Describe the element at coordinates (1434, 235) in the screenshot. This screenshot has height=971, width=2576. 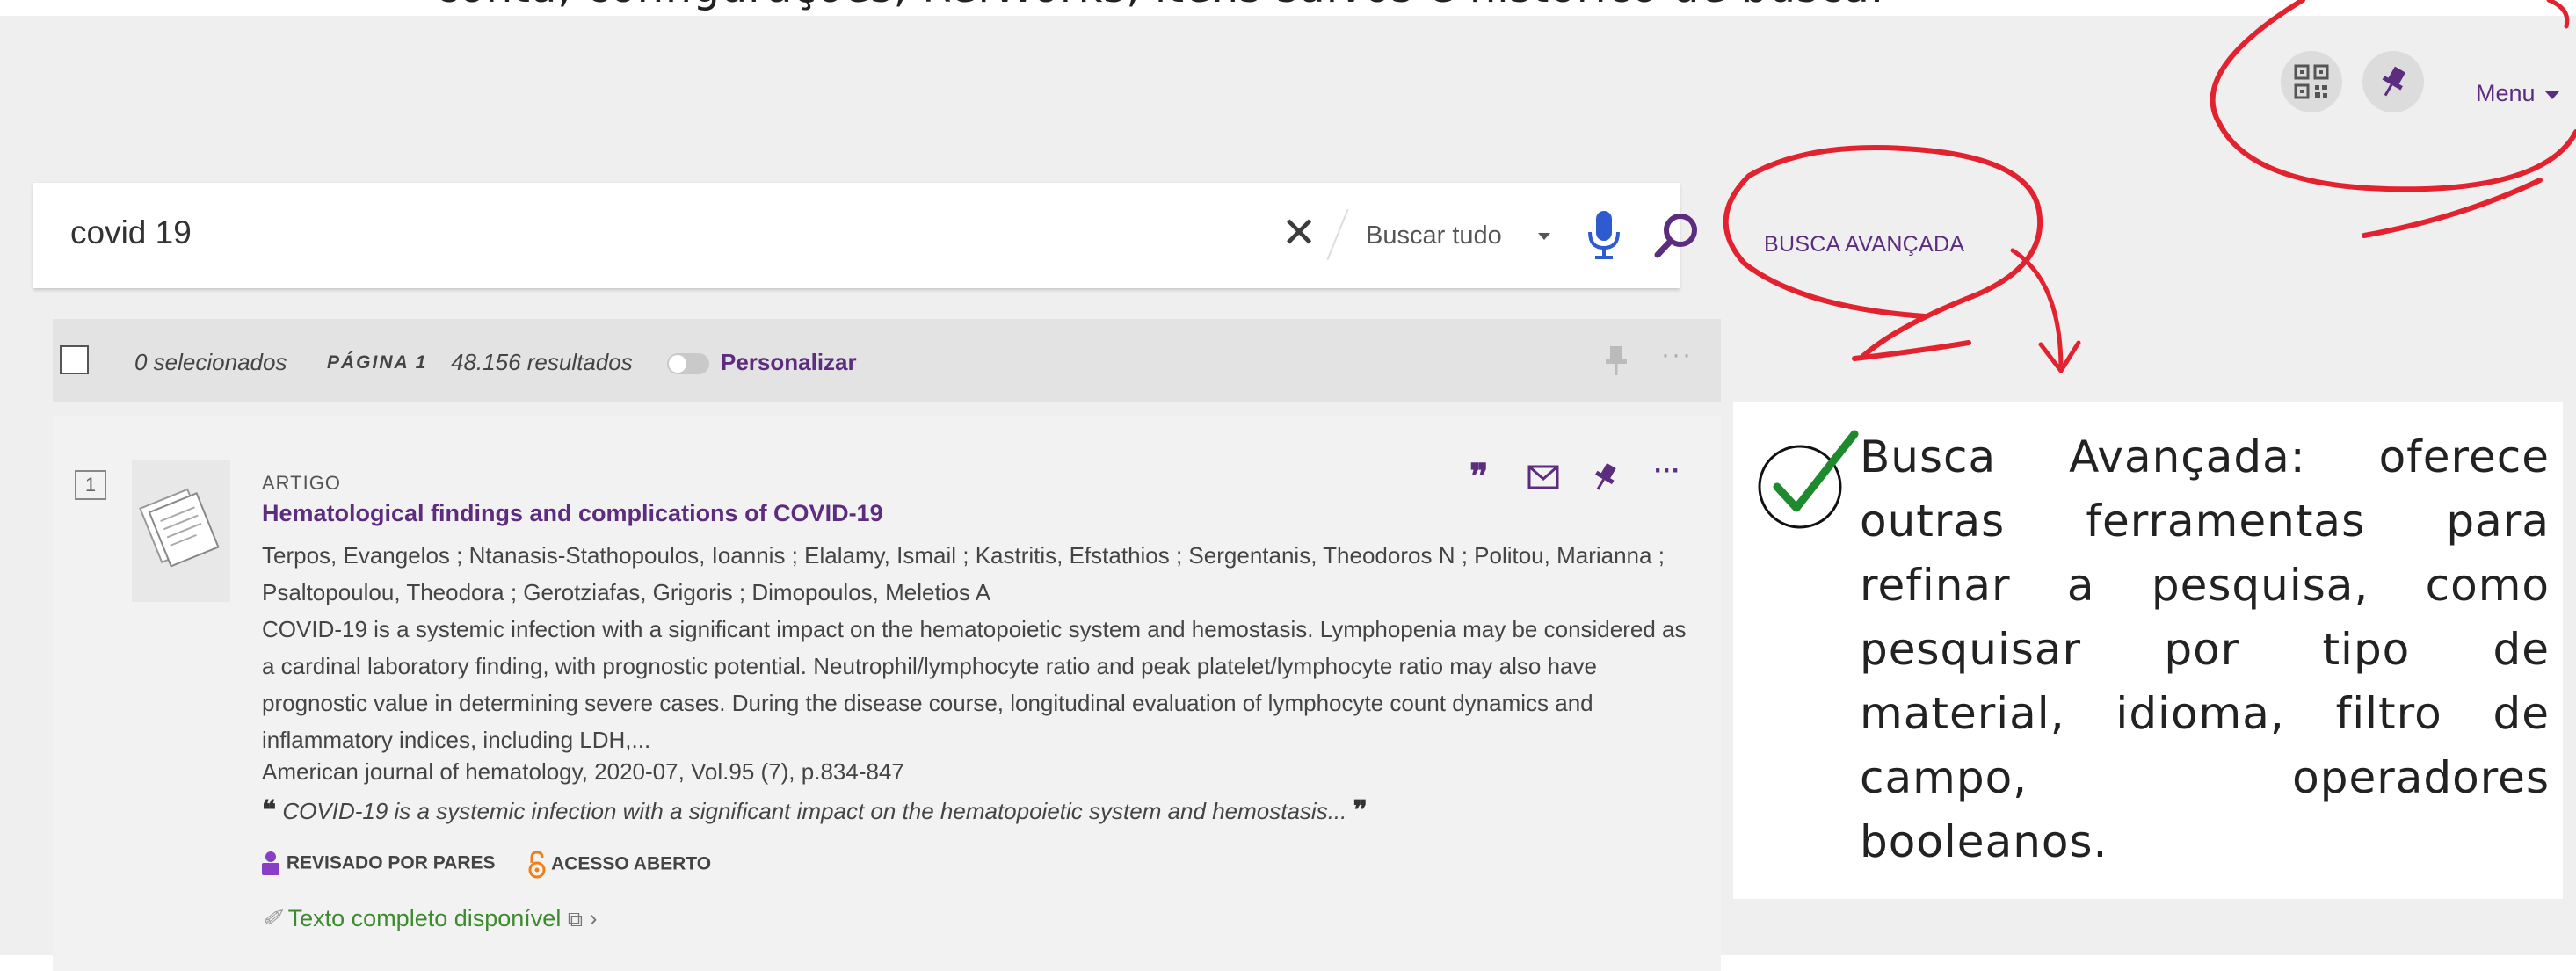
I see `search-scope-select: Buscar tudo` at that location.